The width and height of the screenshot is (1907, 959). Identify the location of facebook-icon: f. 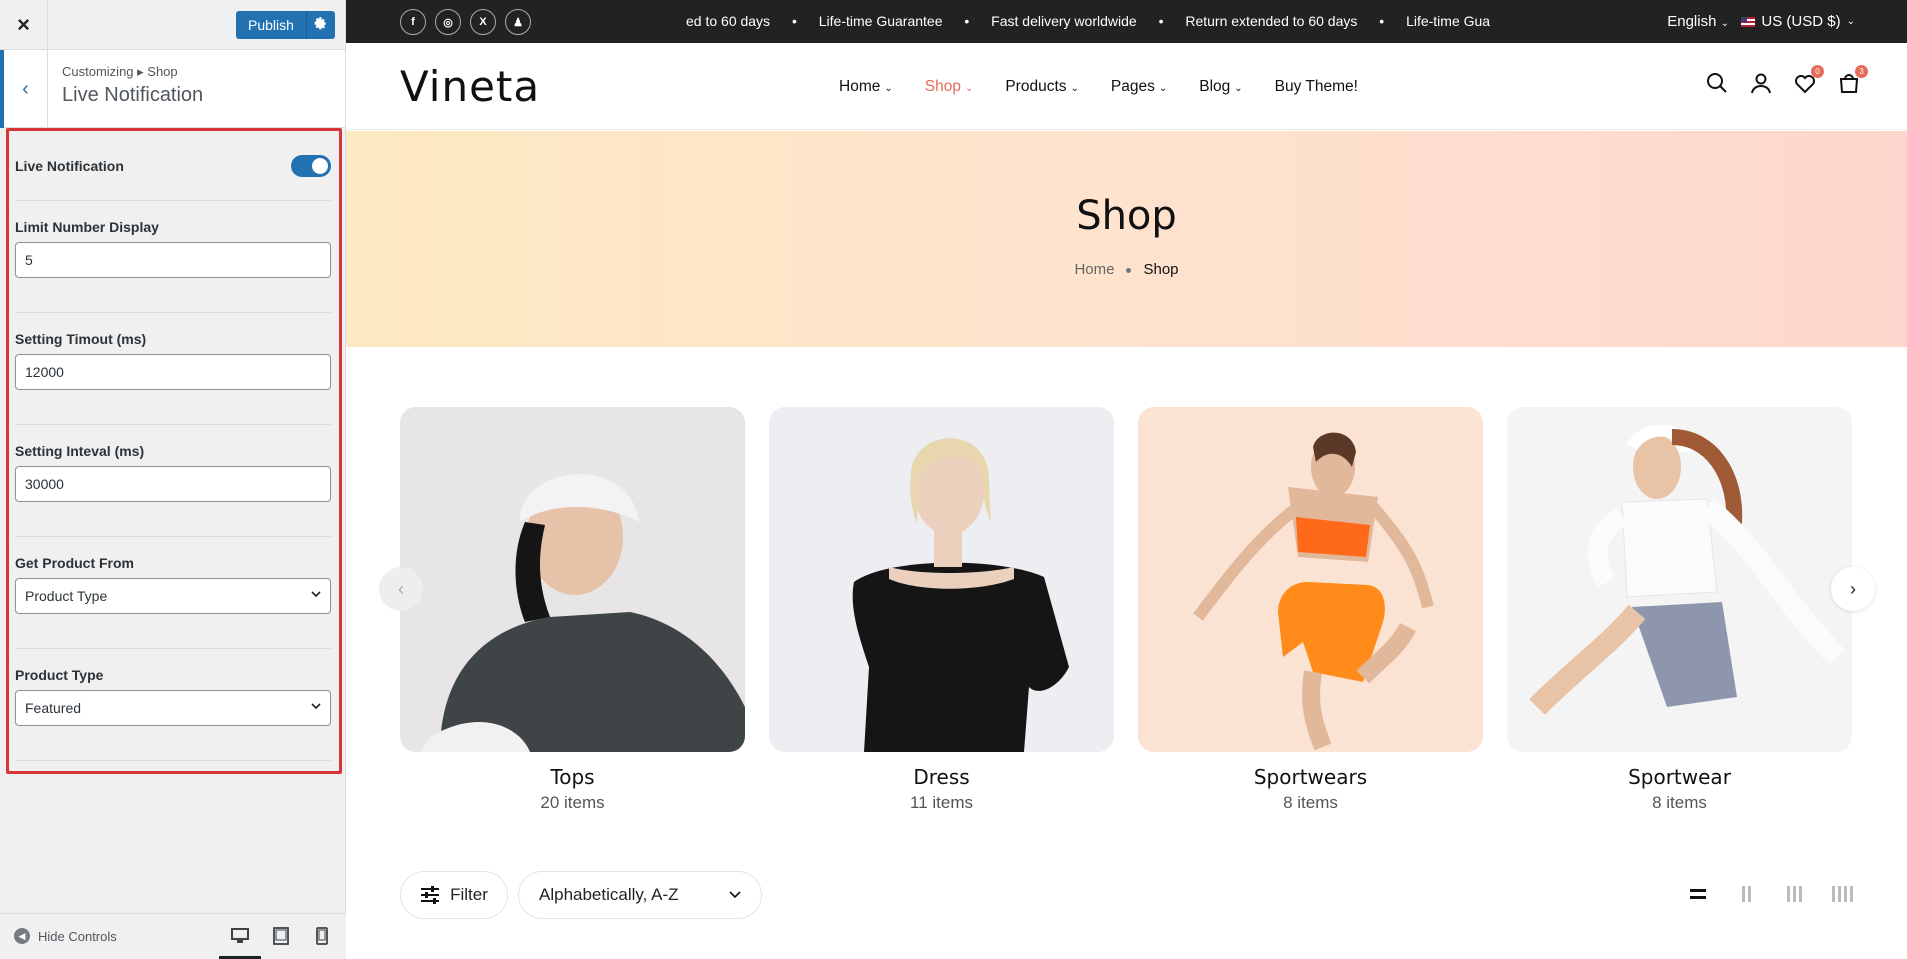
(413, 22).